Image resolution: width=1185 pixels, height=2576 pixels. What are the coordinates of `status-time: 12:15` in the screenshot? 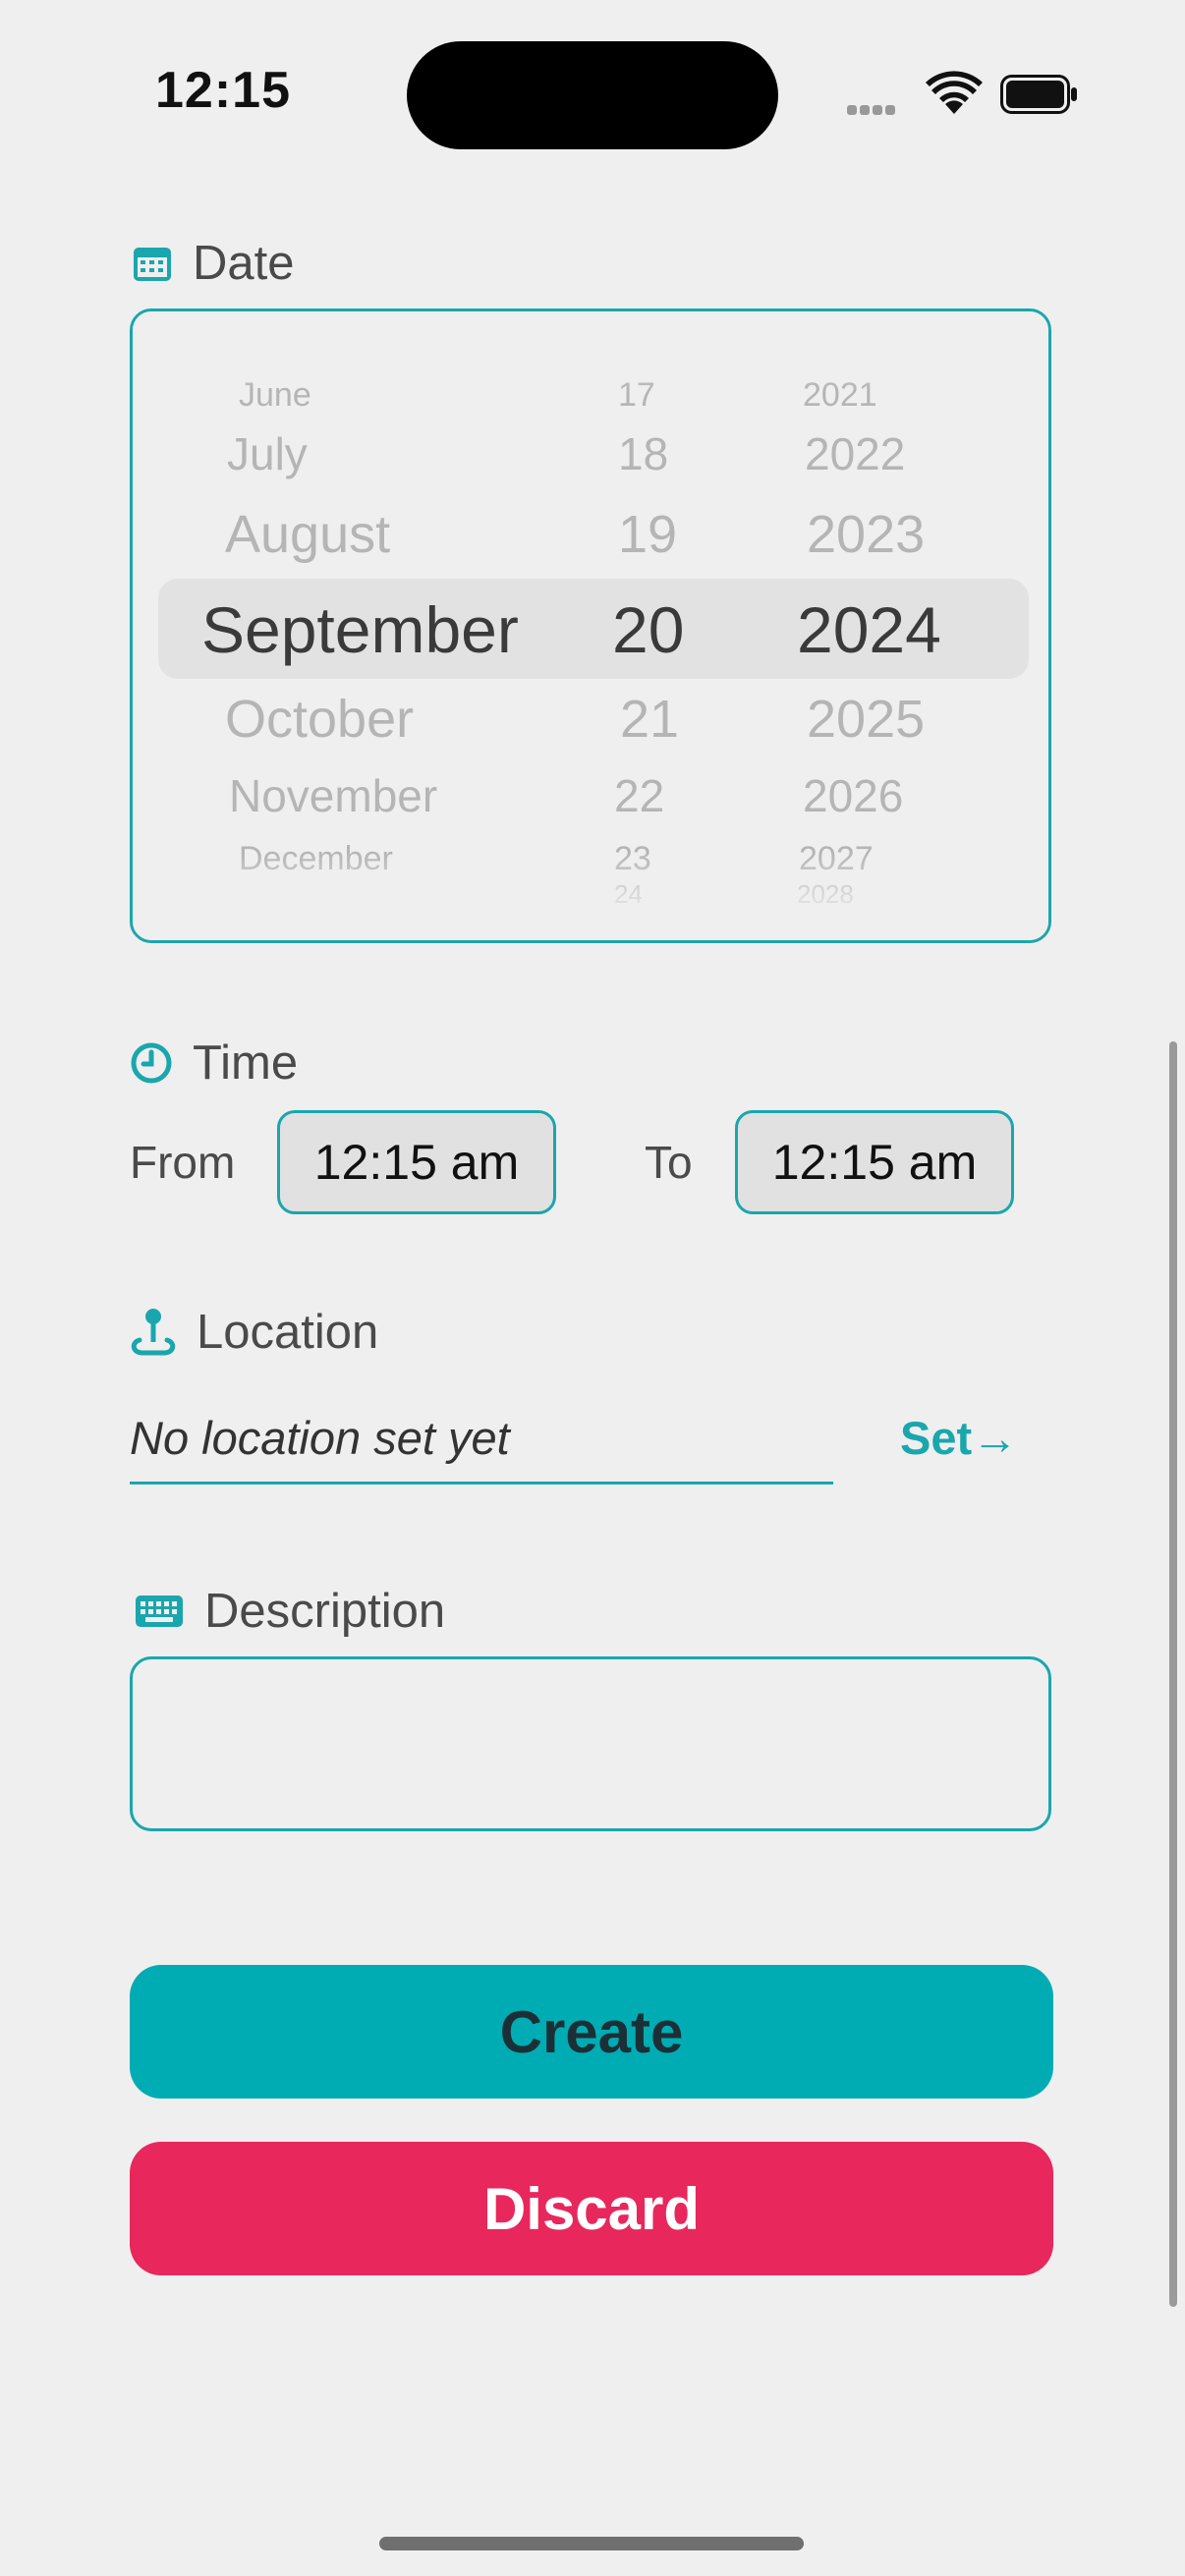 It's located at (223, 90).